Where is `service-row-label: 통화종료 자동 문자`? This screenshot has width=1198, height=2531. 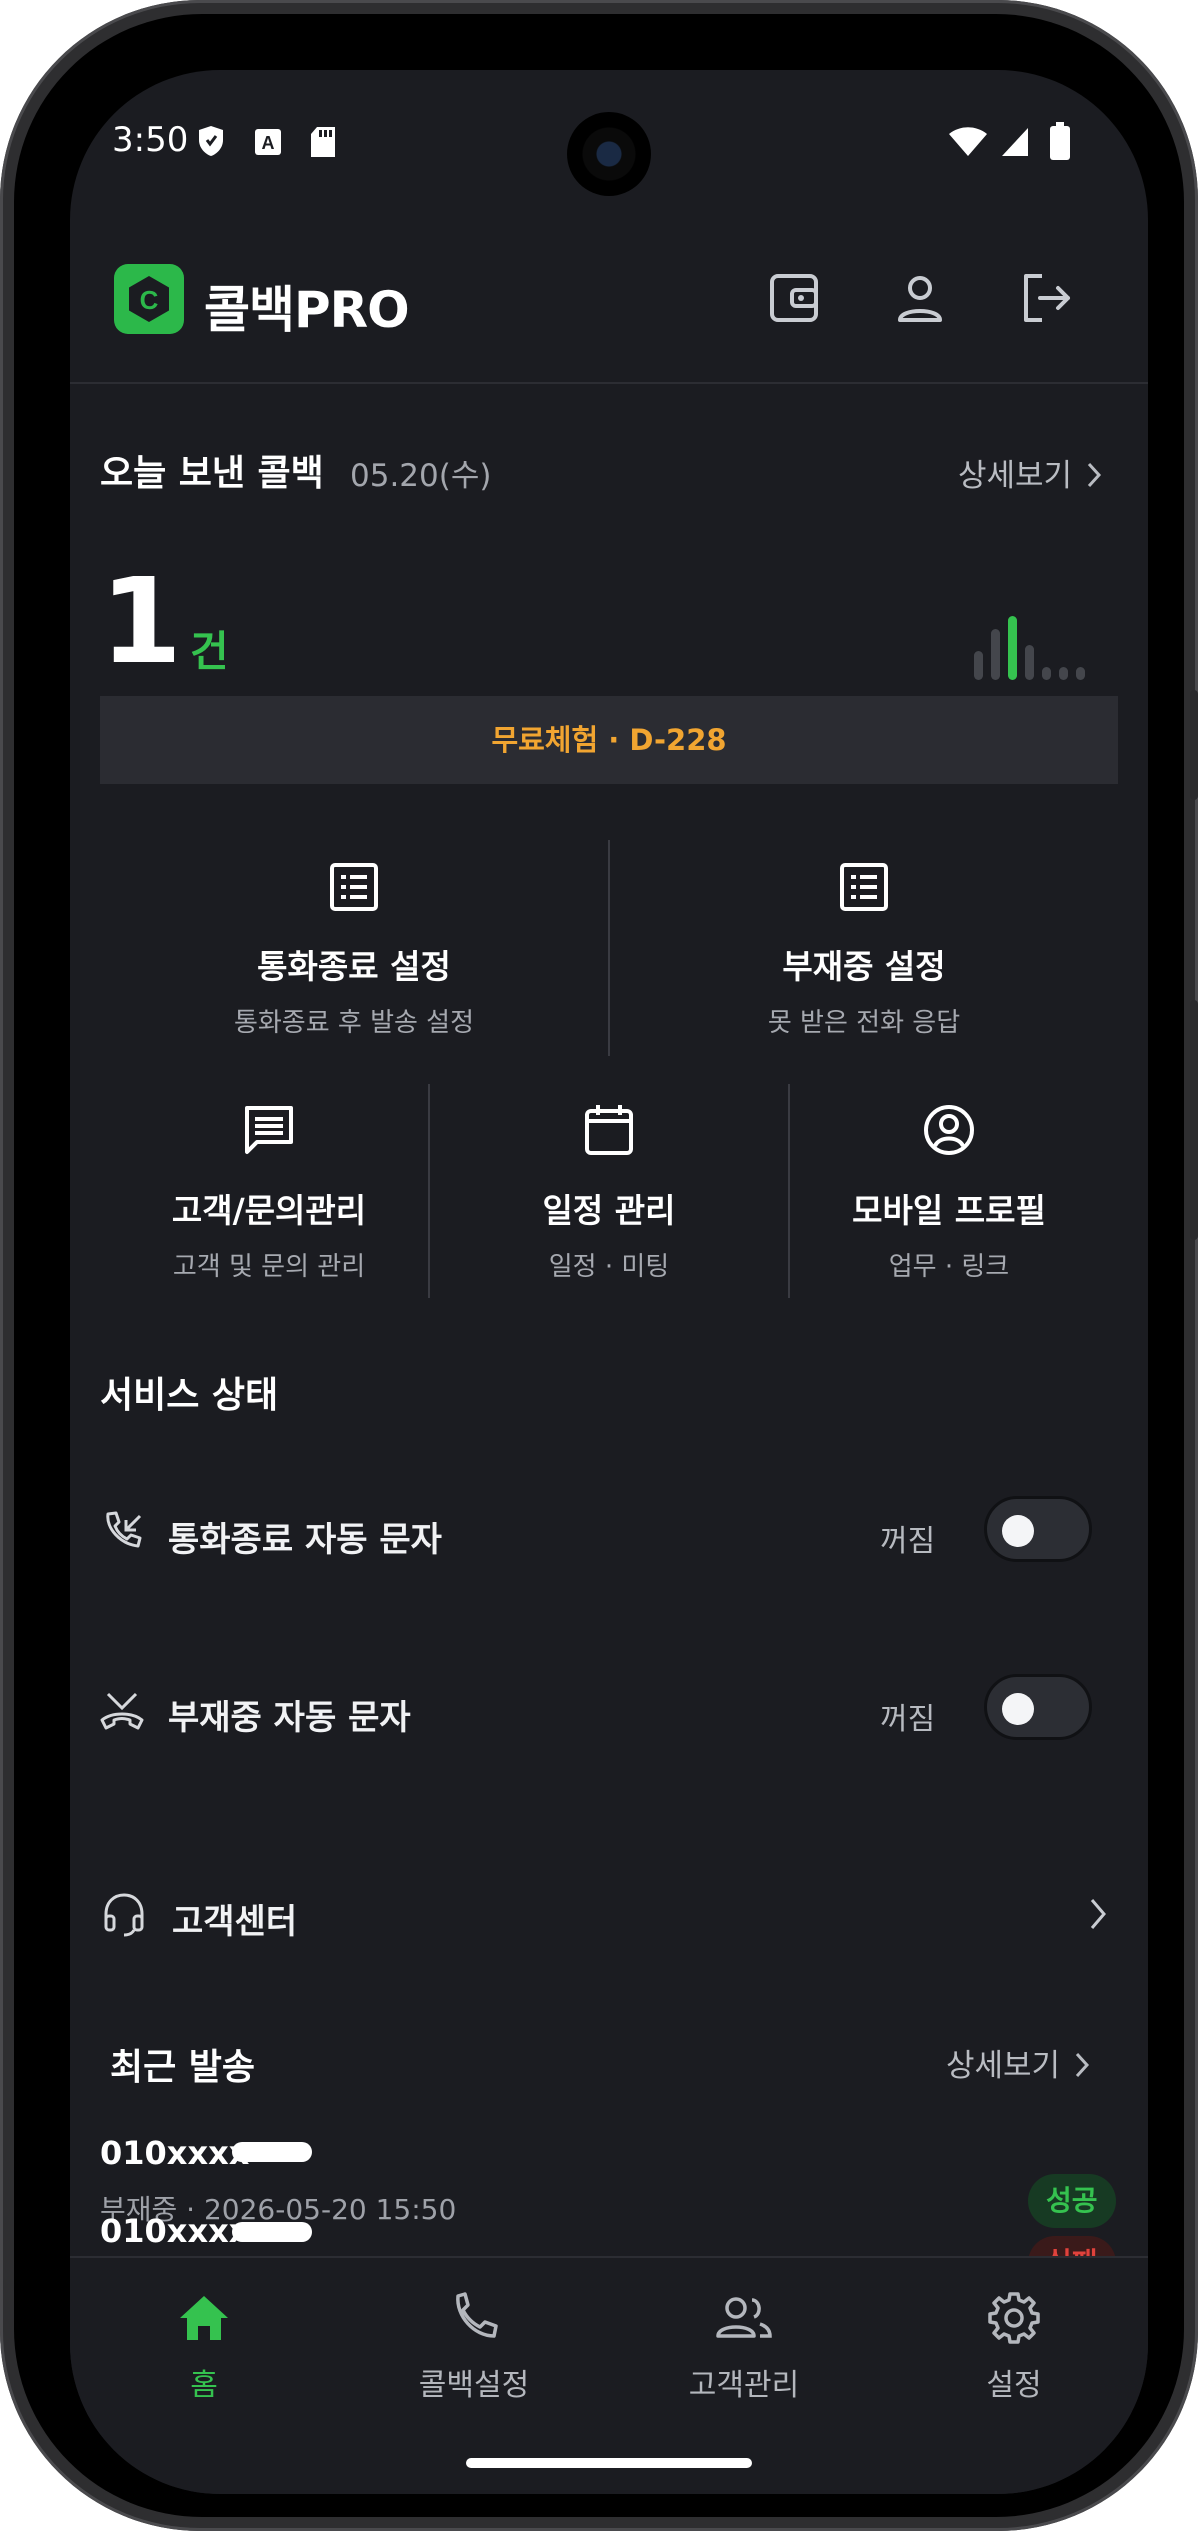
service-row-label: 통화종료 자동 문자 is located at coordinates (305, 1540).